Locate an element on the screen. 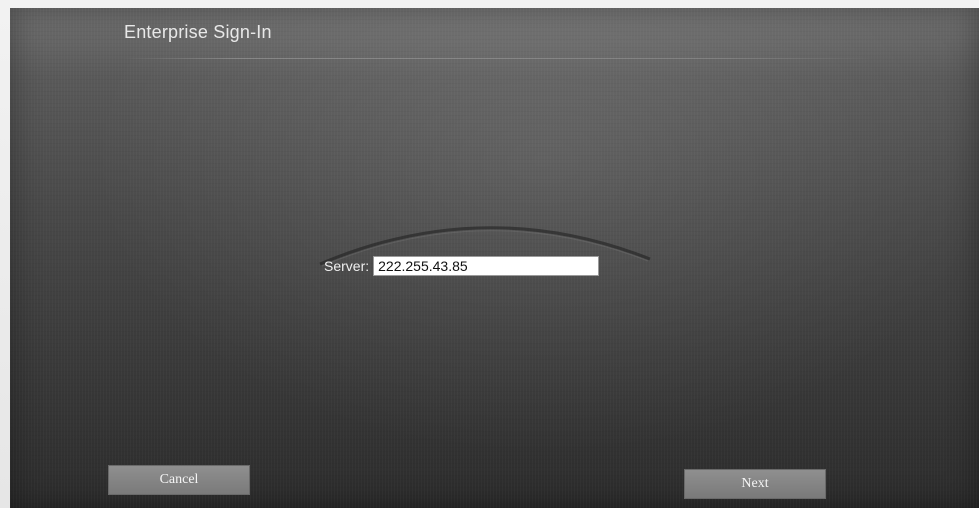 The width and height of the screenshot is (979, 508). server-row: Server: is located at coordinates (462, 266).